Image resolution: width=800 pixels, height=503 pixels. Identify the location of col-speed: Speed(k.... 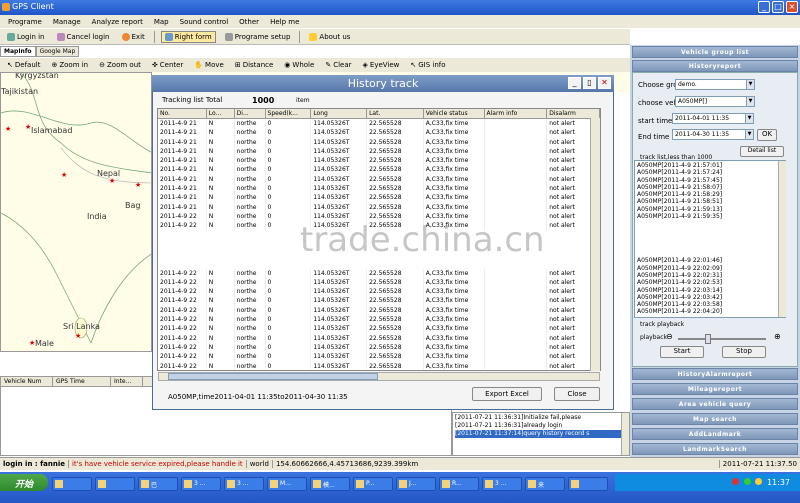
(289, 113).